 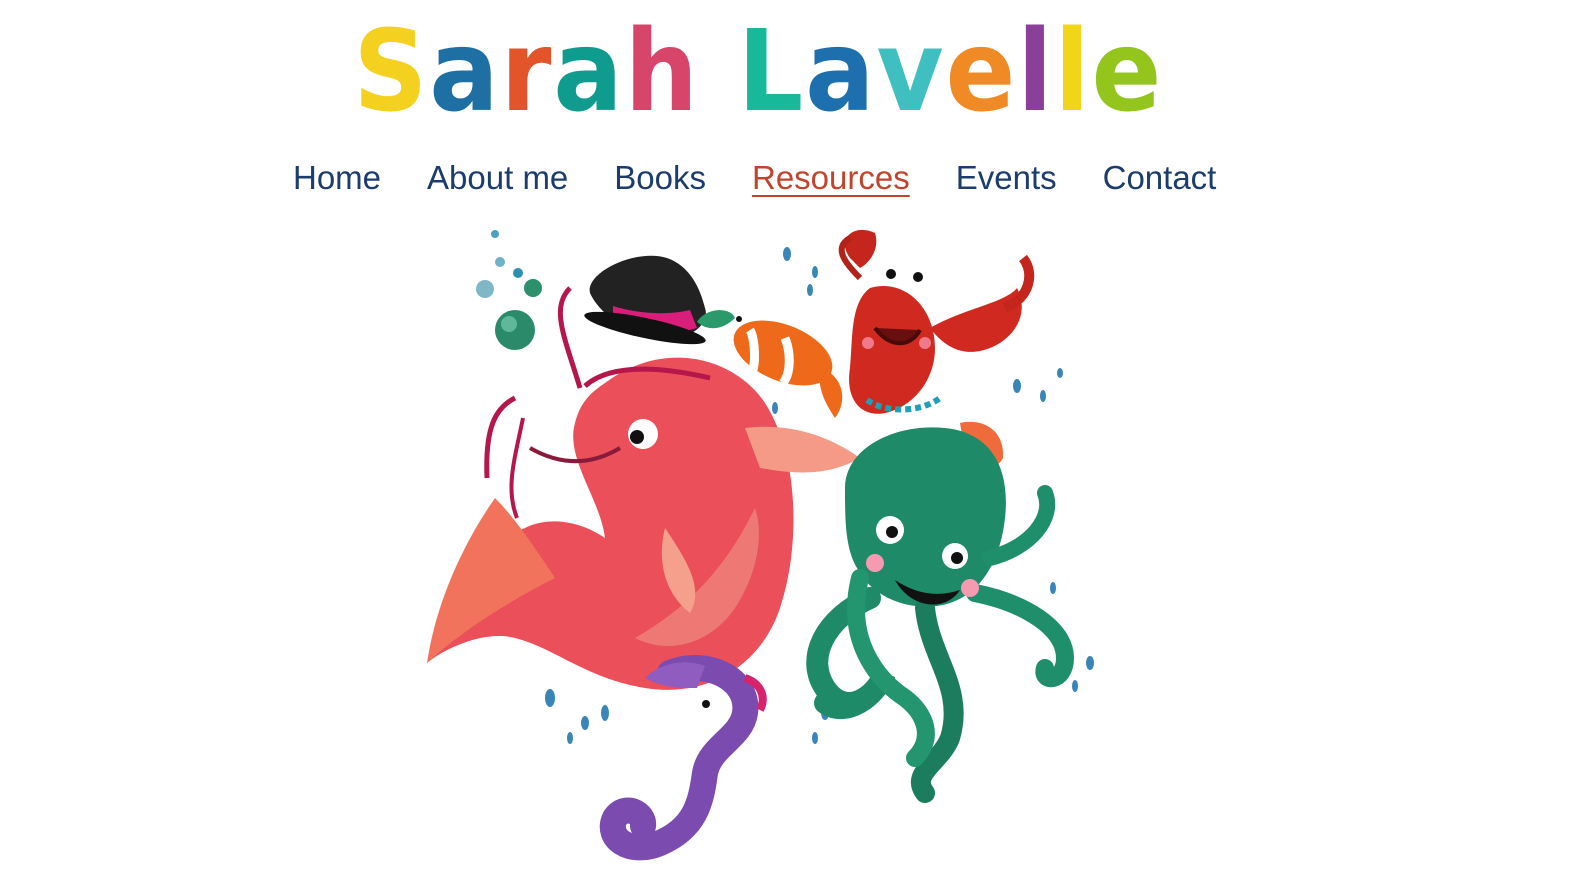 What do you see at coordinates (527, 72) in the screenshot?
I see `logo-letter: r` at bounding box center [527, 72].